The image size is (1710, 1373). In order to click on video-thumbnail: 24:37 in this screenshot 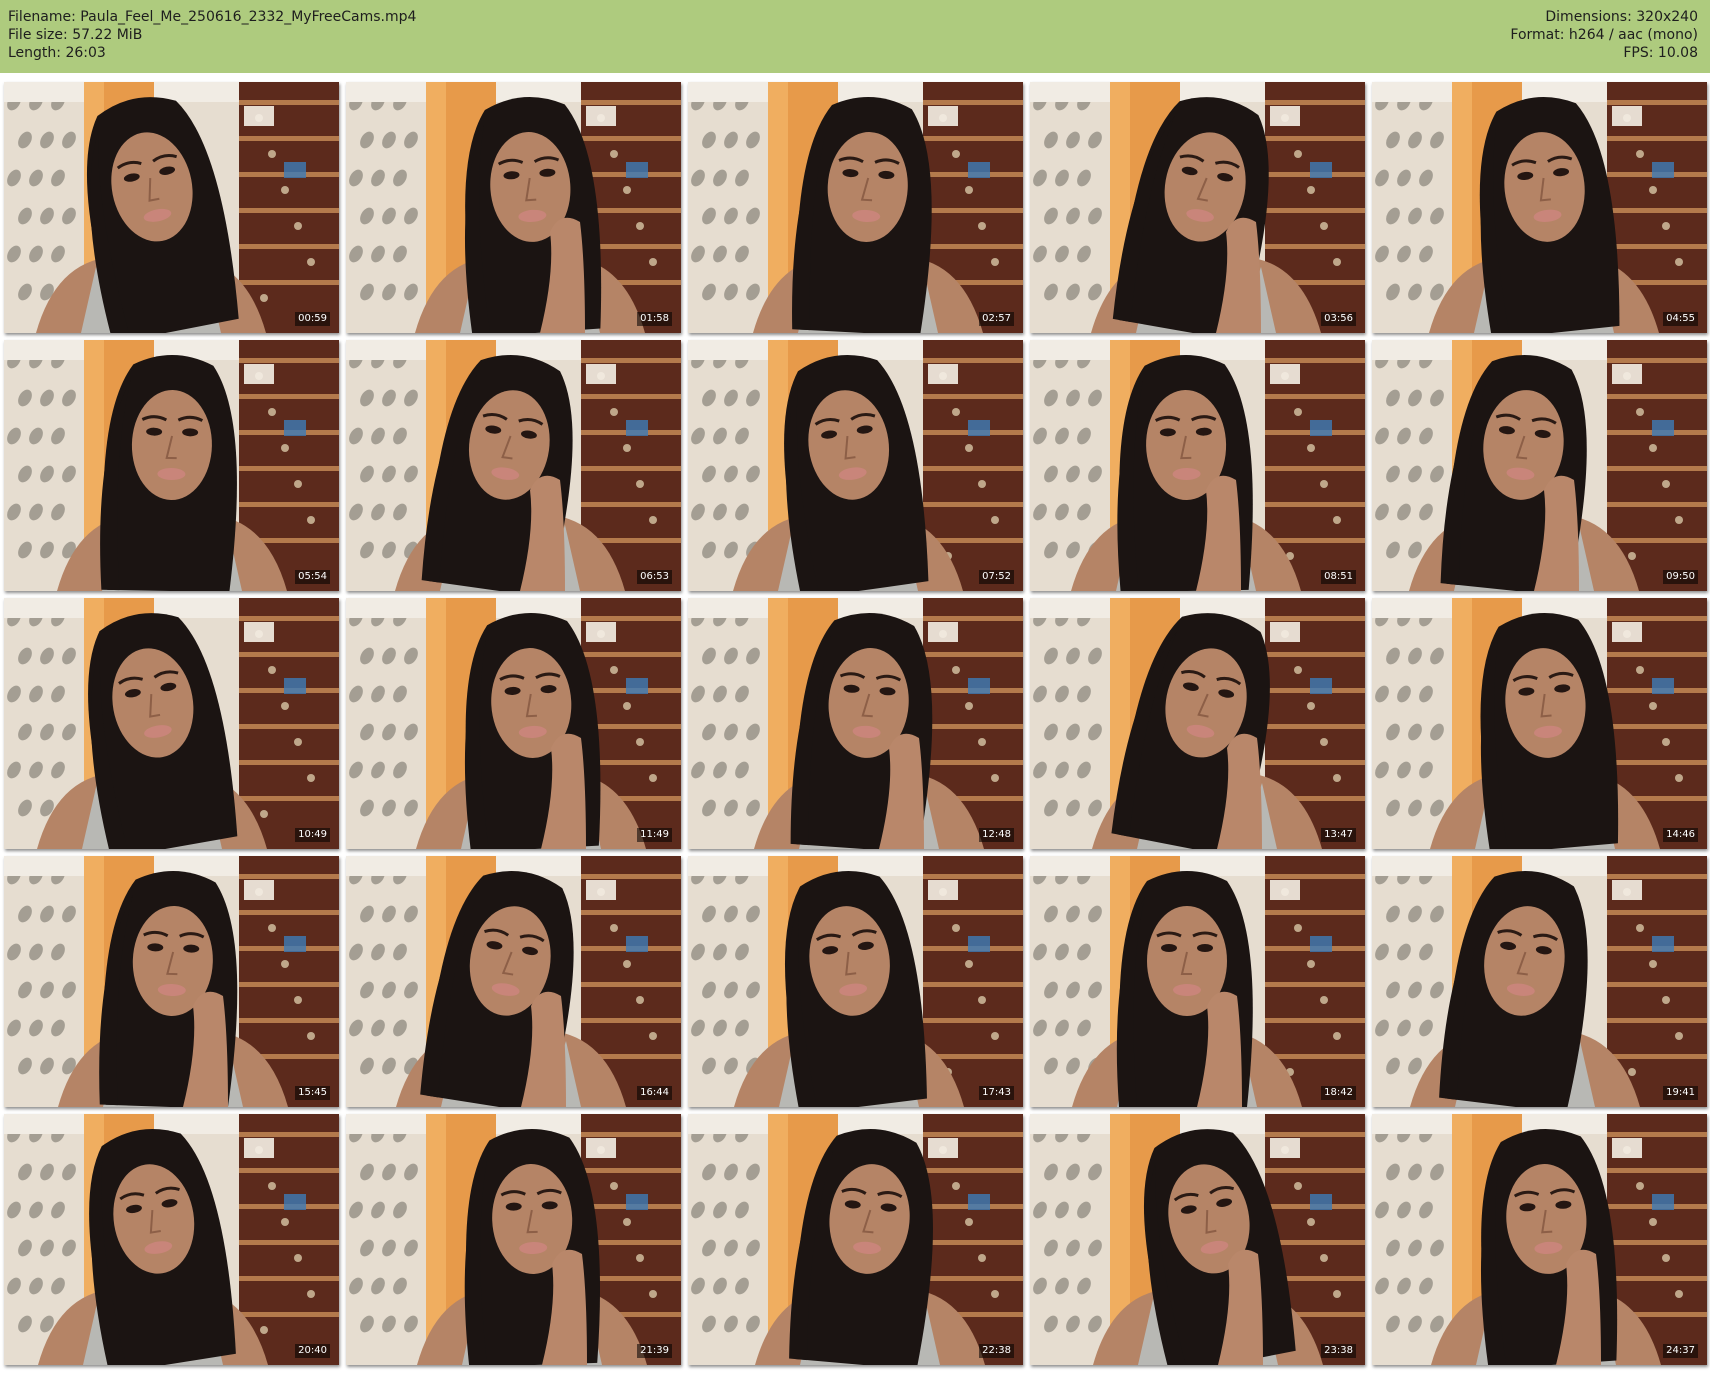, I will do `click(1539, 1239)`.